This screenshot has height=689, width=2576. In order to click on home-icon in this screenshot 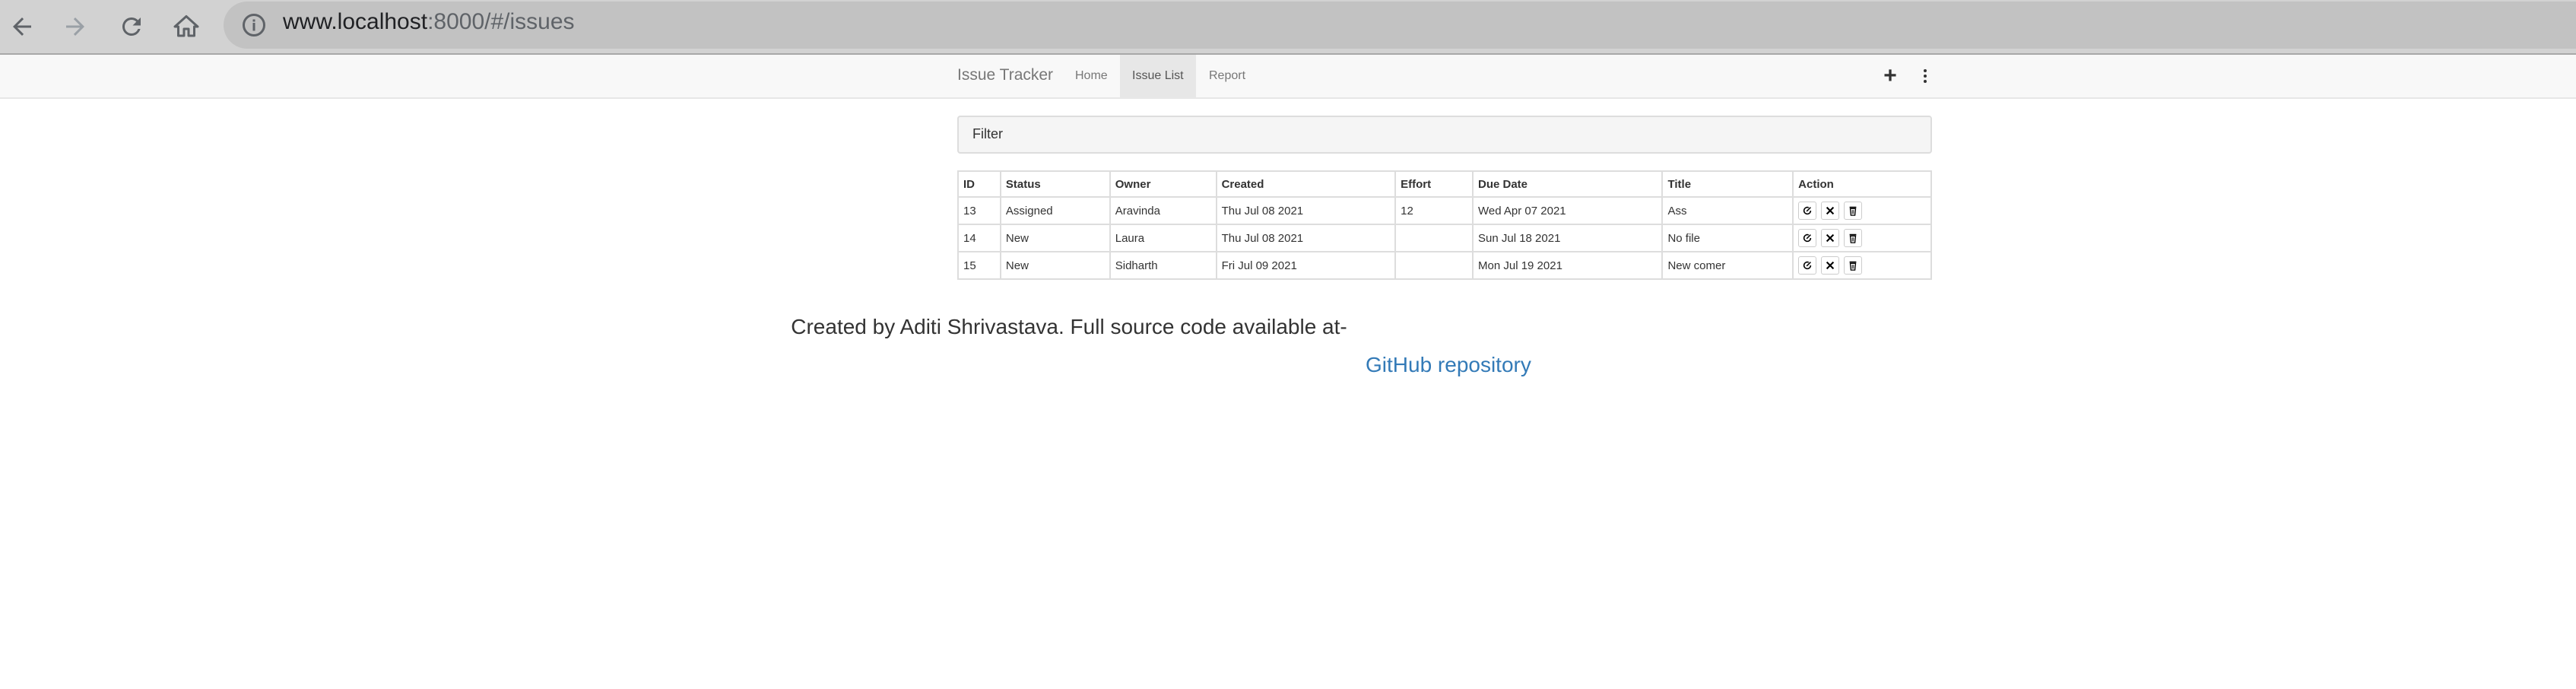, I will do `click(186, 26)`.